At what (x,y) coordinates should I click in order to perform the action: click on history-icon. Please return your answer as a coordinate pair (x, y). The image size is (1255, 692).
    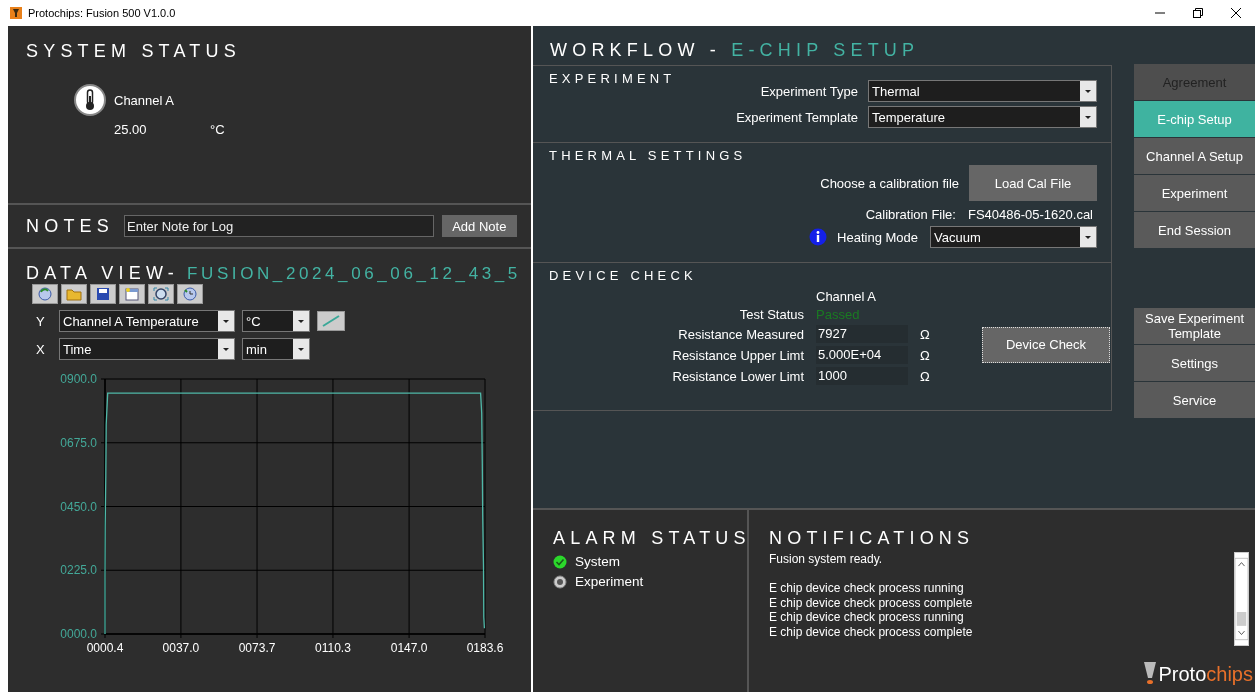
    Looking at the image, I should click on (190, 294).